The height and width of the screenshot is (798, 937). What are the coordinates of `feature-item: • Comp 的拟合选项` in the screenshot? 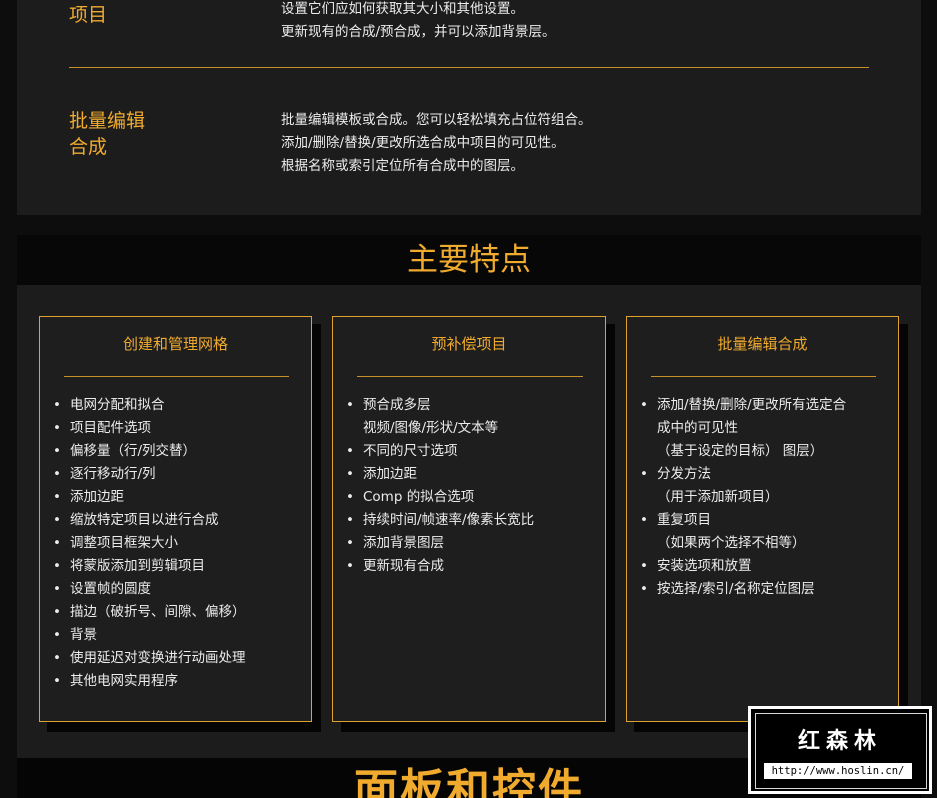 It's located at (440, 497).